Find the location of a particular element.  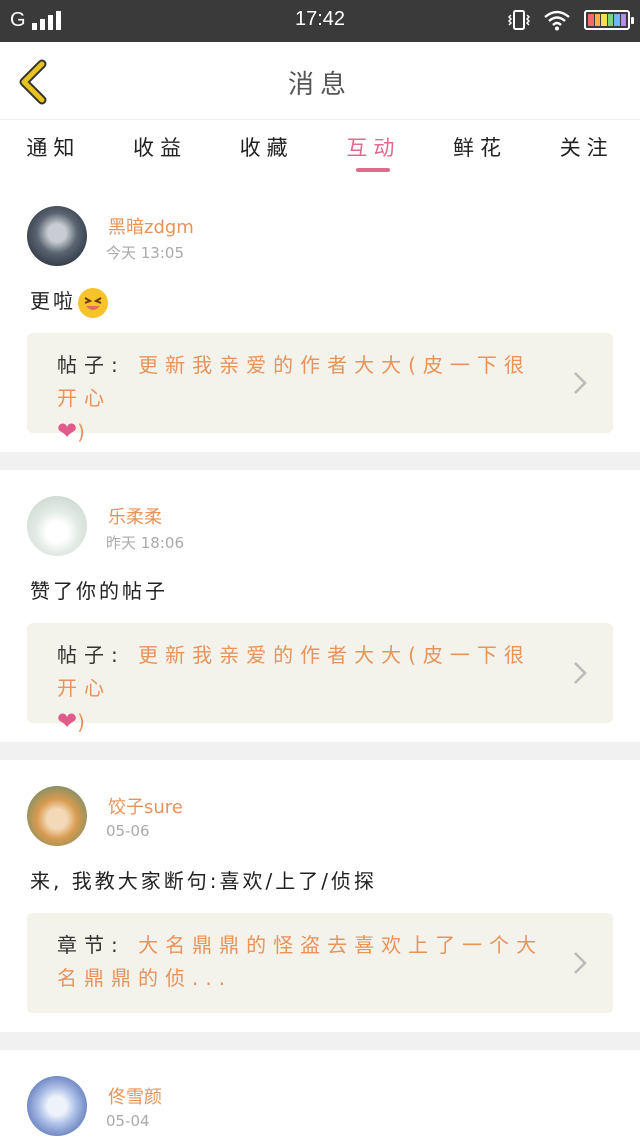

tab-label: 鲜花 is located at coordinates (480, 148).